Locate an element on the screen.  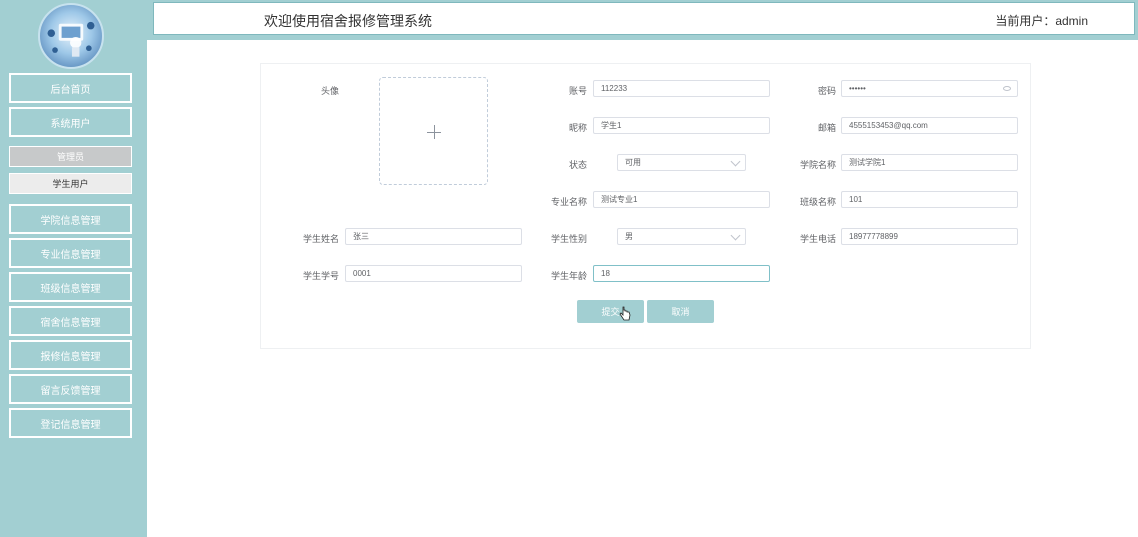
sidebar-item-feedback: 留言反馈管理 is located at coordinates (70, 389).